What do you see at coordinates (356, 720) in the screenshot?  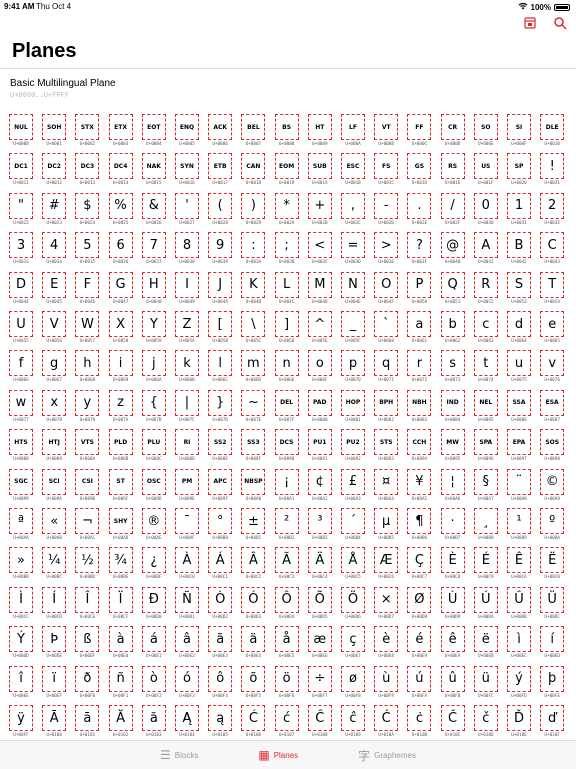 I see `glyph-cell: ĉ U+0109` at bounding box center [356, 720].